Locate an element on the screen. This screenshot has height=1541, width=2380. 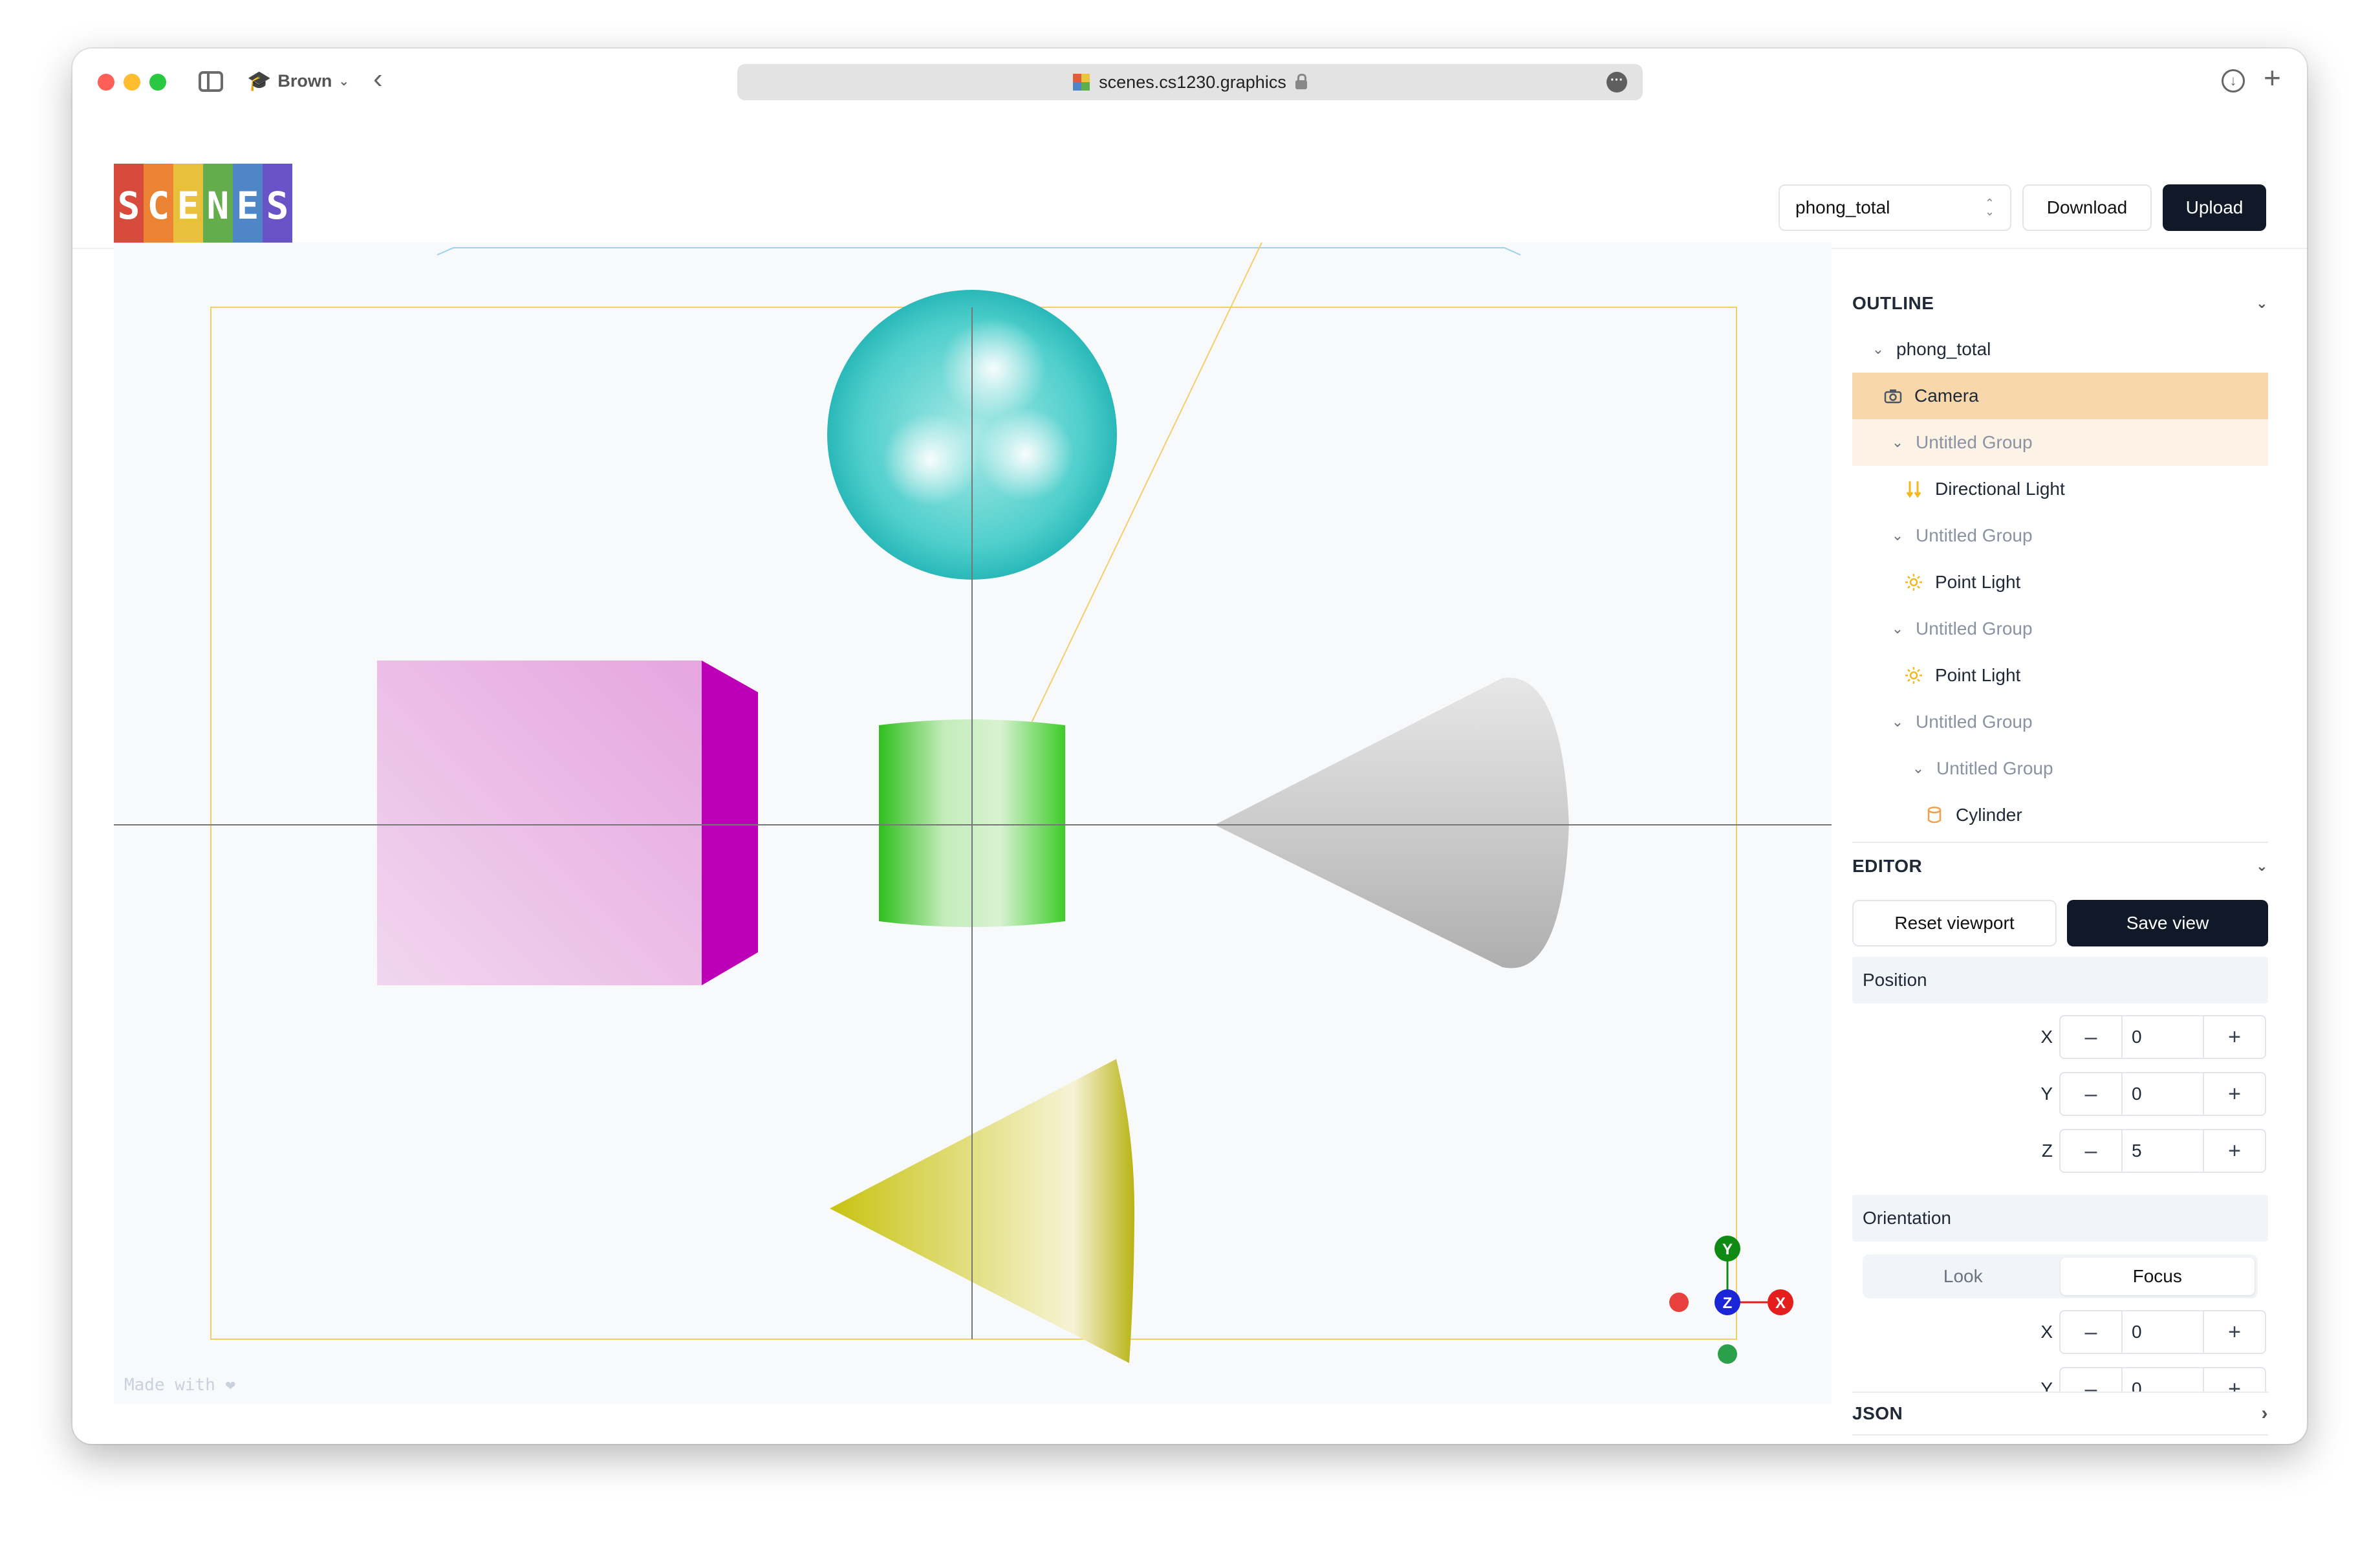
yellow-cone-object is located at coordinates (982, 1211).